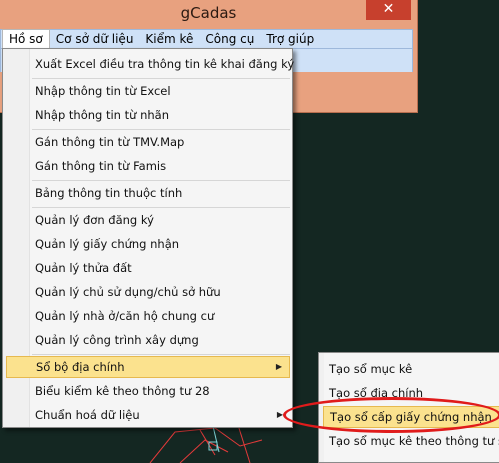 The image size is (499, 463). I want to click on close-button: ✕, so click(388, 10).